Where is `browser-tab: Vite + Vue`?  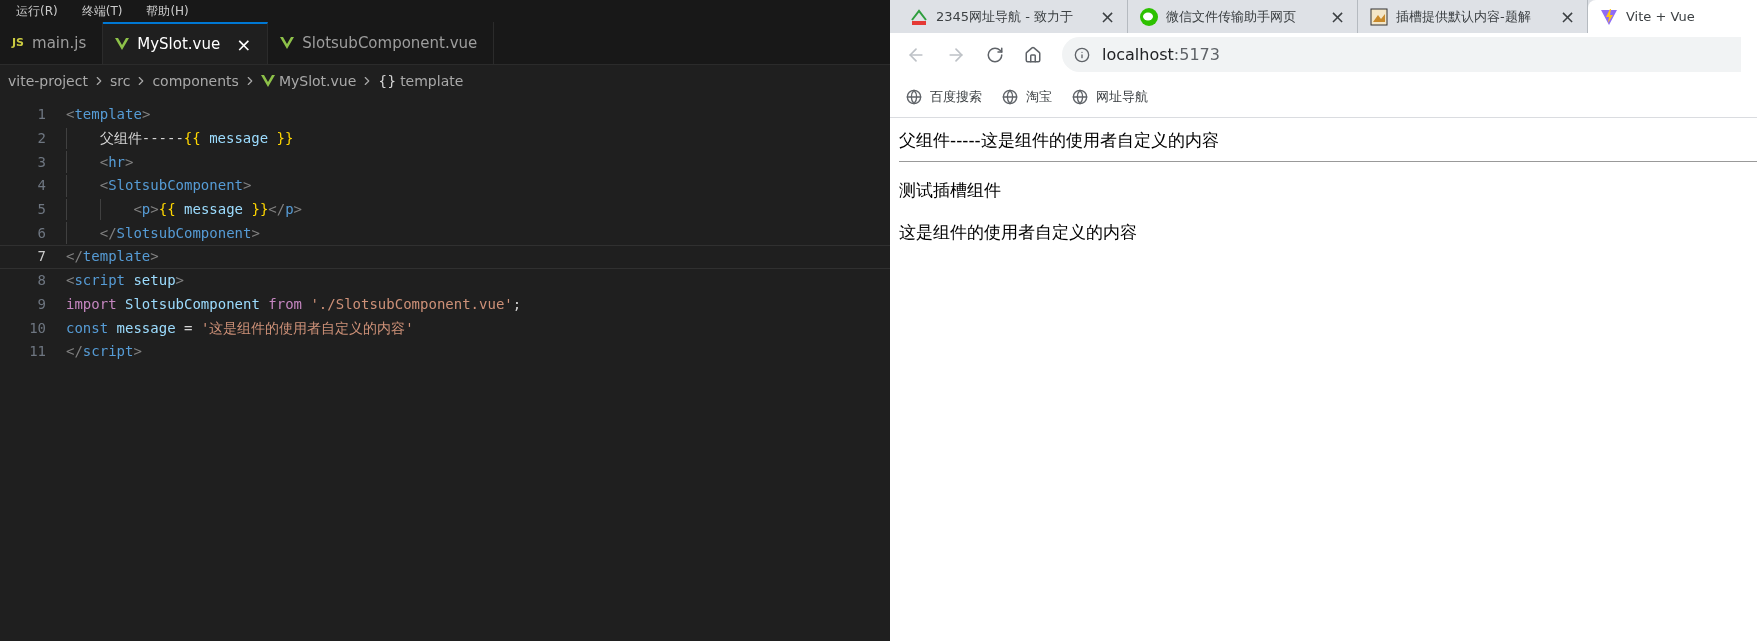
browser-tab: Vite + Vue is located at coordinates (1672, 16).